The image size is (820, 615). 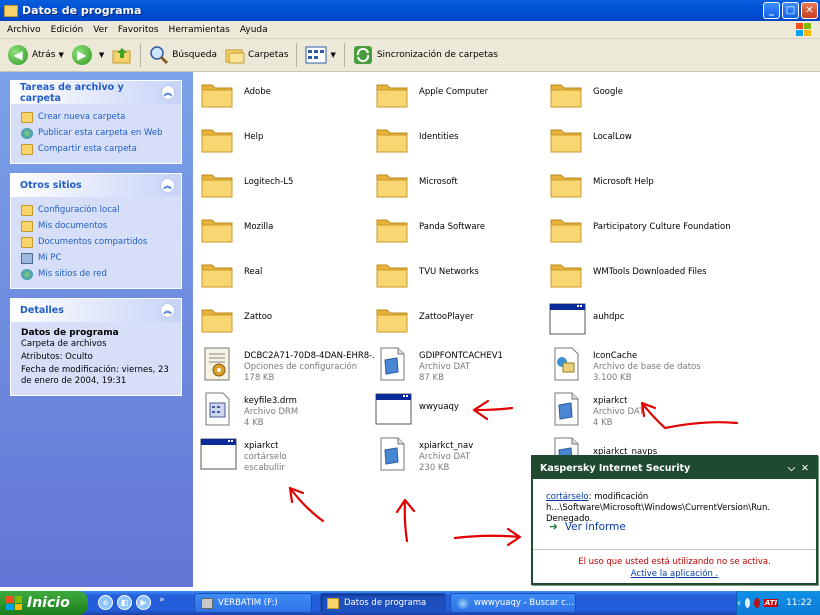 I want to click on folder-item-wmtools-downloaded-files: WMTools Downloaded Files, so click(x=635, y=276).